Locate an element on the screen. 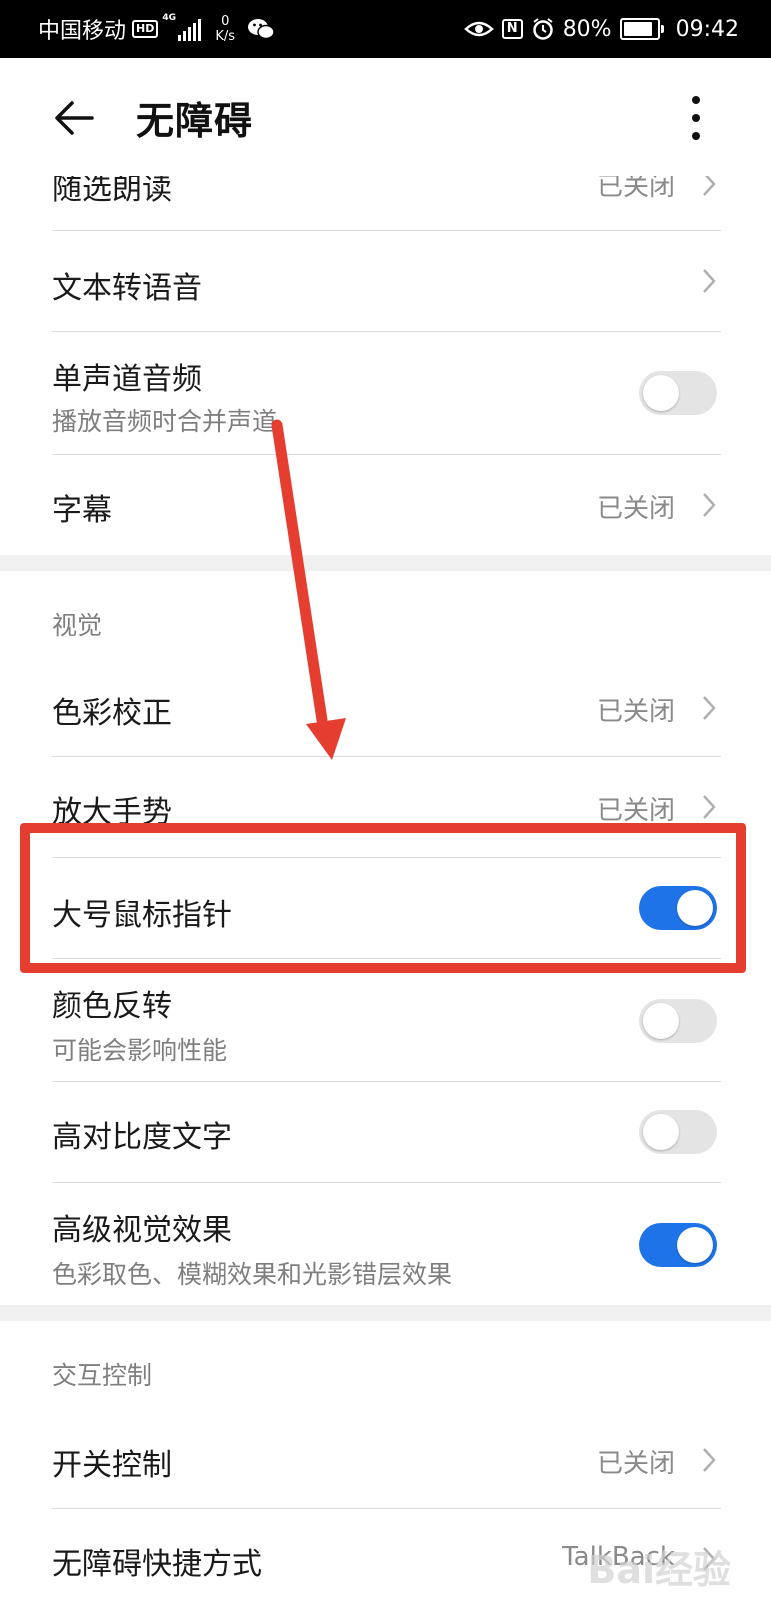 This screenshot has height=1600, width=771. row-label: 高级视觉效果 is located at coordinates (142, 1230).